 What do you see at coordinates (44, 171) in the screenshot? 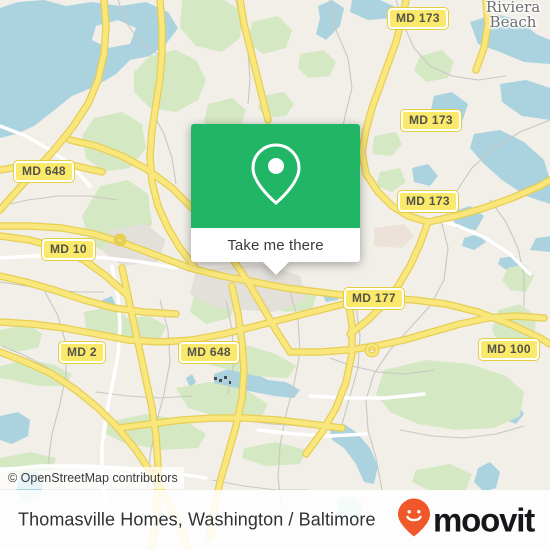
I see `road-shield-md-648-west: MD 648` at bounding box center [44, 171].